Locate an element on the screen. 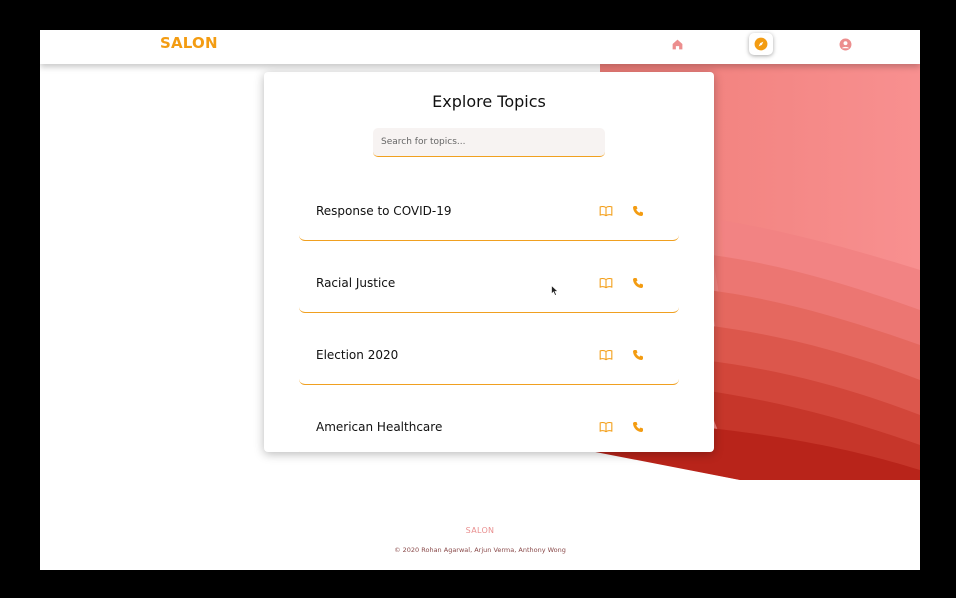  page-title: Explore Topics is located at coordinates (489, 101).